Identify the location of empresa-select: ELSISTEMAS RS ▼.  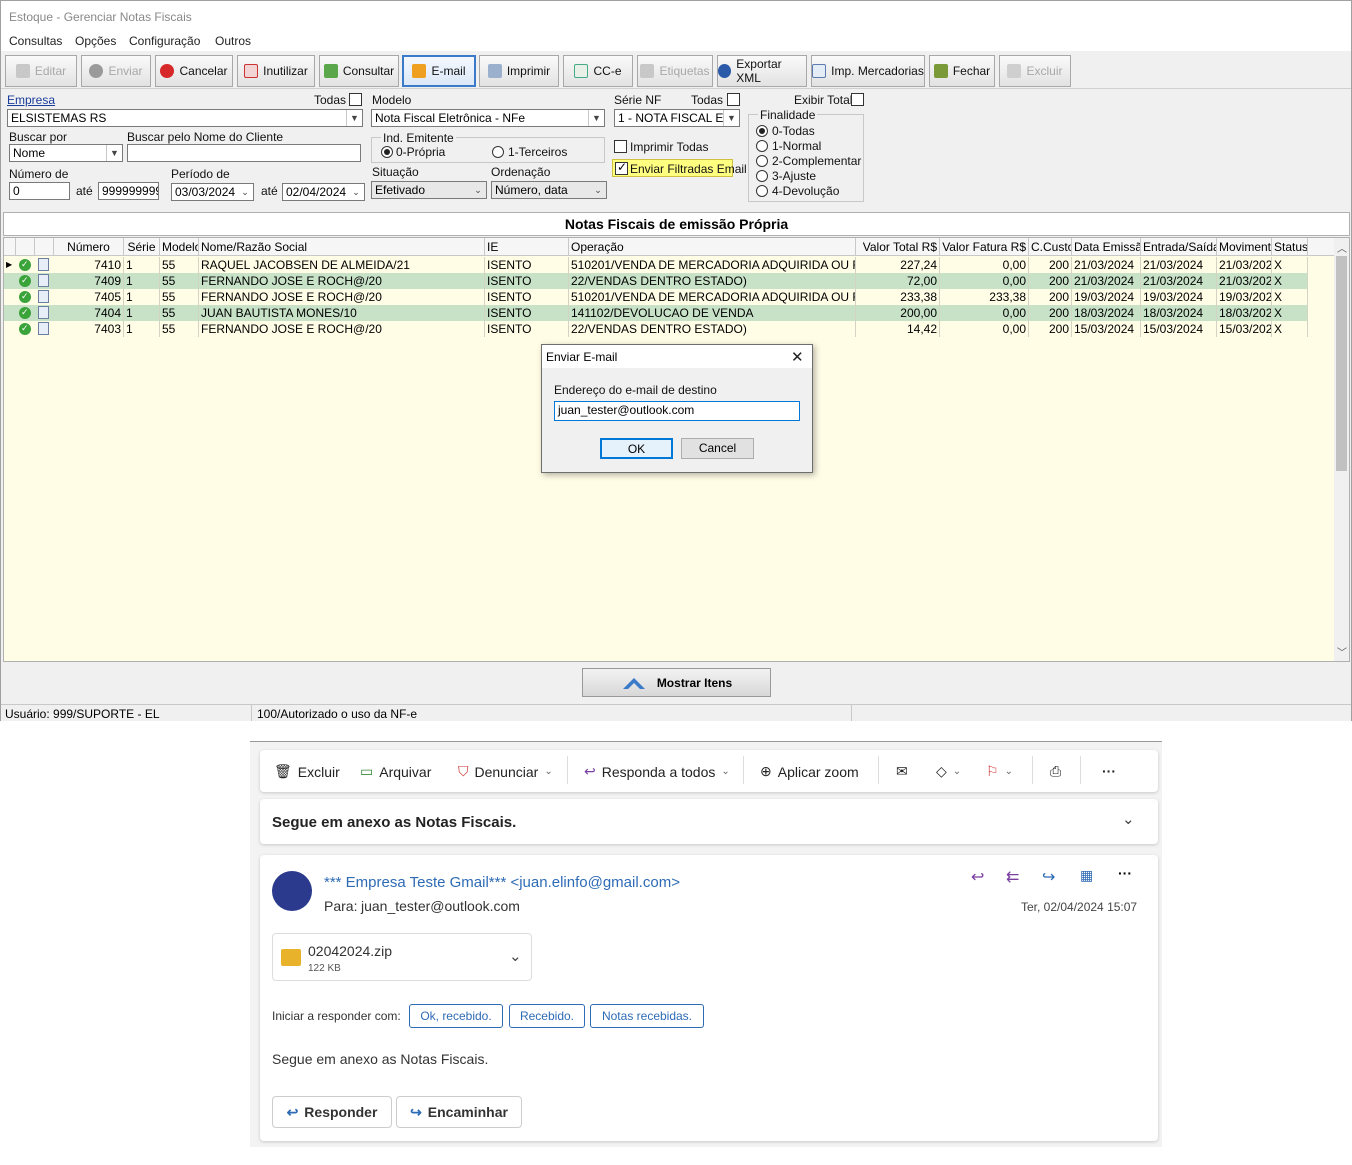
(185, 118).